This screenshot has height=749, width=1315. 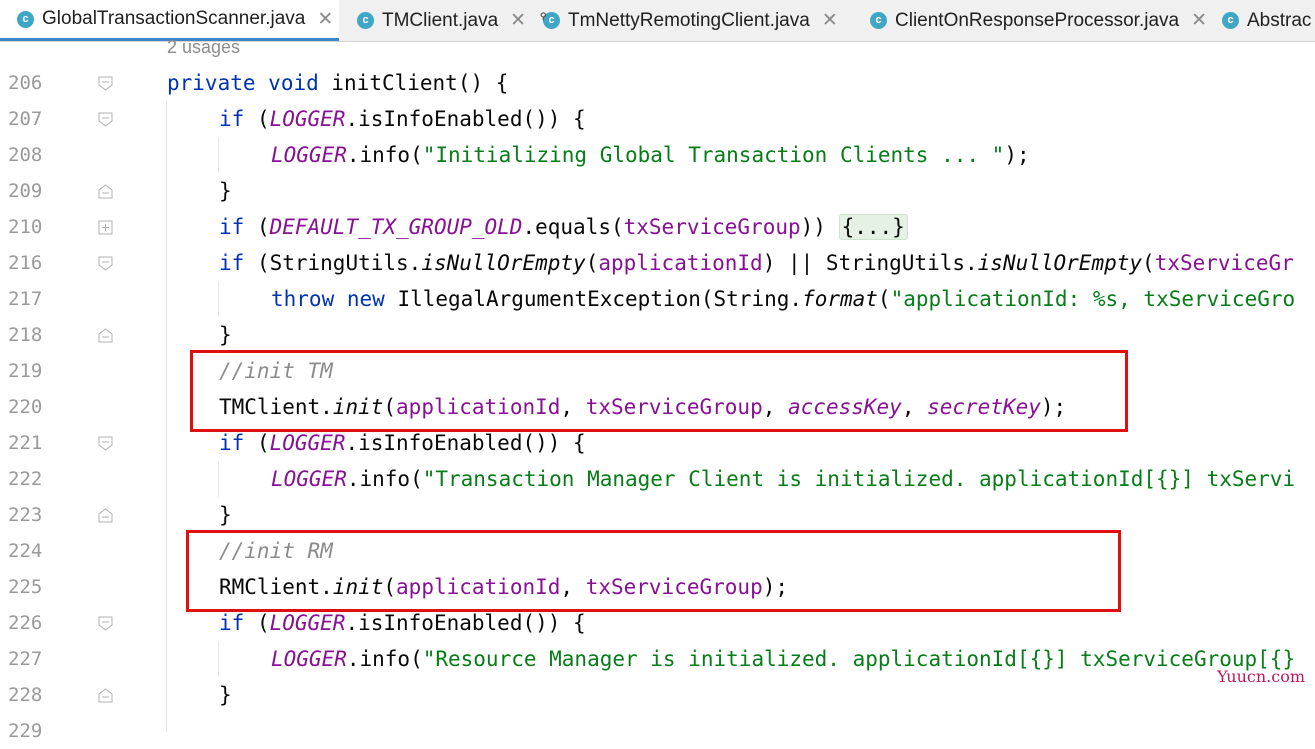 I want to click on tab-label: Abstrac, so click(x=1279, y=20).